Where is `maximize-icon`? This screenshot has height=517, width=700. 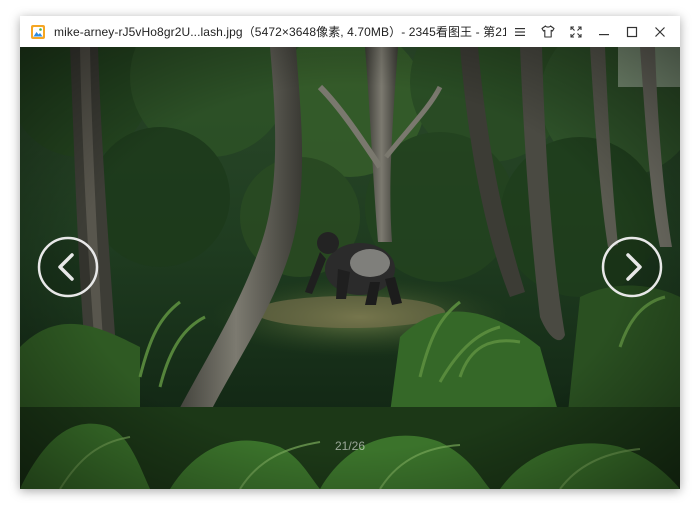 maximize-icon is located at coordinates (632, 31).